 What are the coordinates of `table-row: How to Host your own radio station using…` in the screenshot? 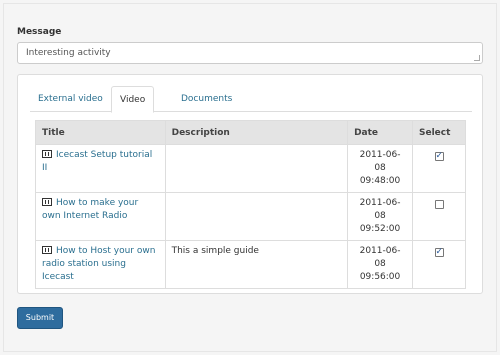 It's located at (250, 264).